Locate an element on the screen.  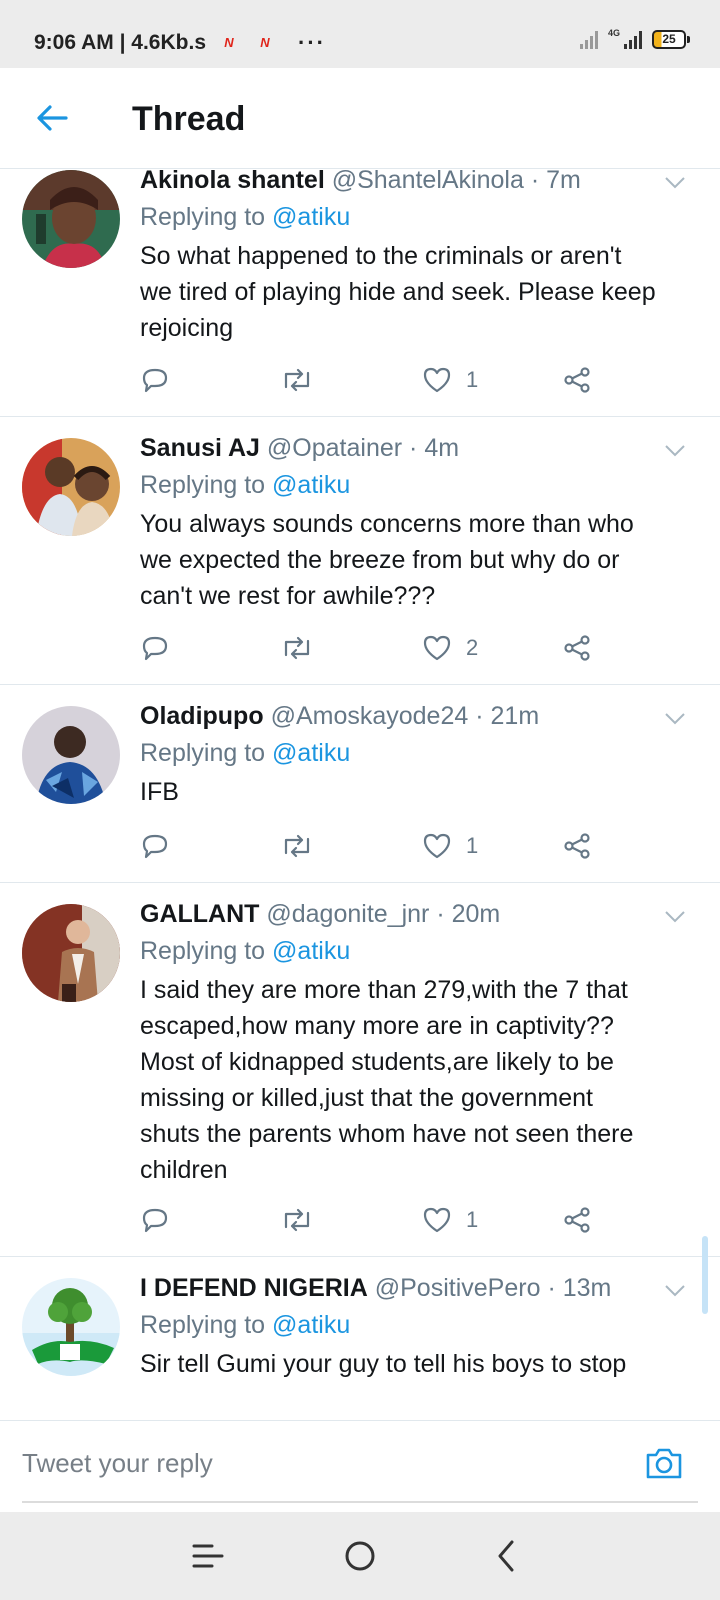
user-handle: @ShantelAkinola is located at coordinates (428, 181).